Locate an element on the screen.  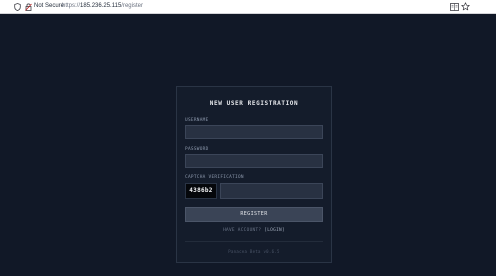
register-button: REGISTER is located at coordinates (254, 214).